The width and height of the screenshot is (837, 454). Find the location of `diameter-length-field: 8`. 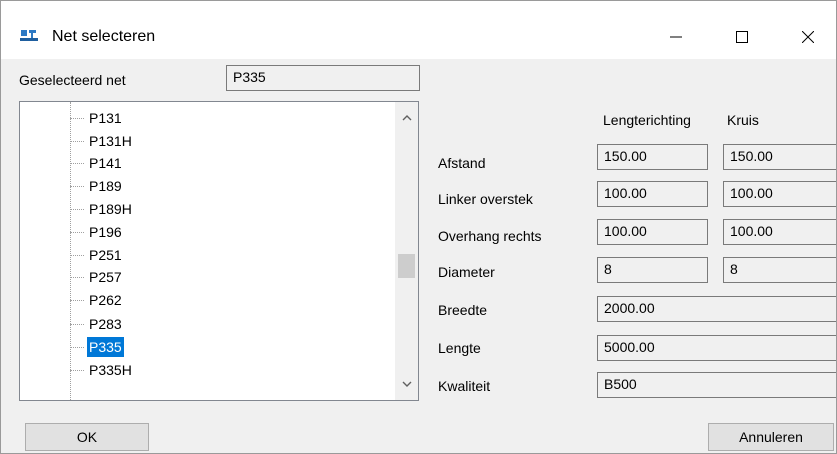

diameter-length-field: 8 is located at coordinates (652, 270).